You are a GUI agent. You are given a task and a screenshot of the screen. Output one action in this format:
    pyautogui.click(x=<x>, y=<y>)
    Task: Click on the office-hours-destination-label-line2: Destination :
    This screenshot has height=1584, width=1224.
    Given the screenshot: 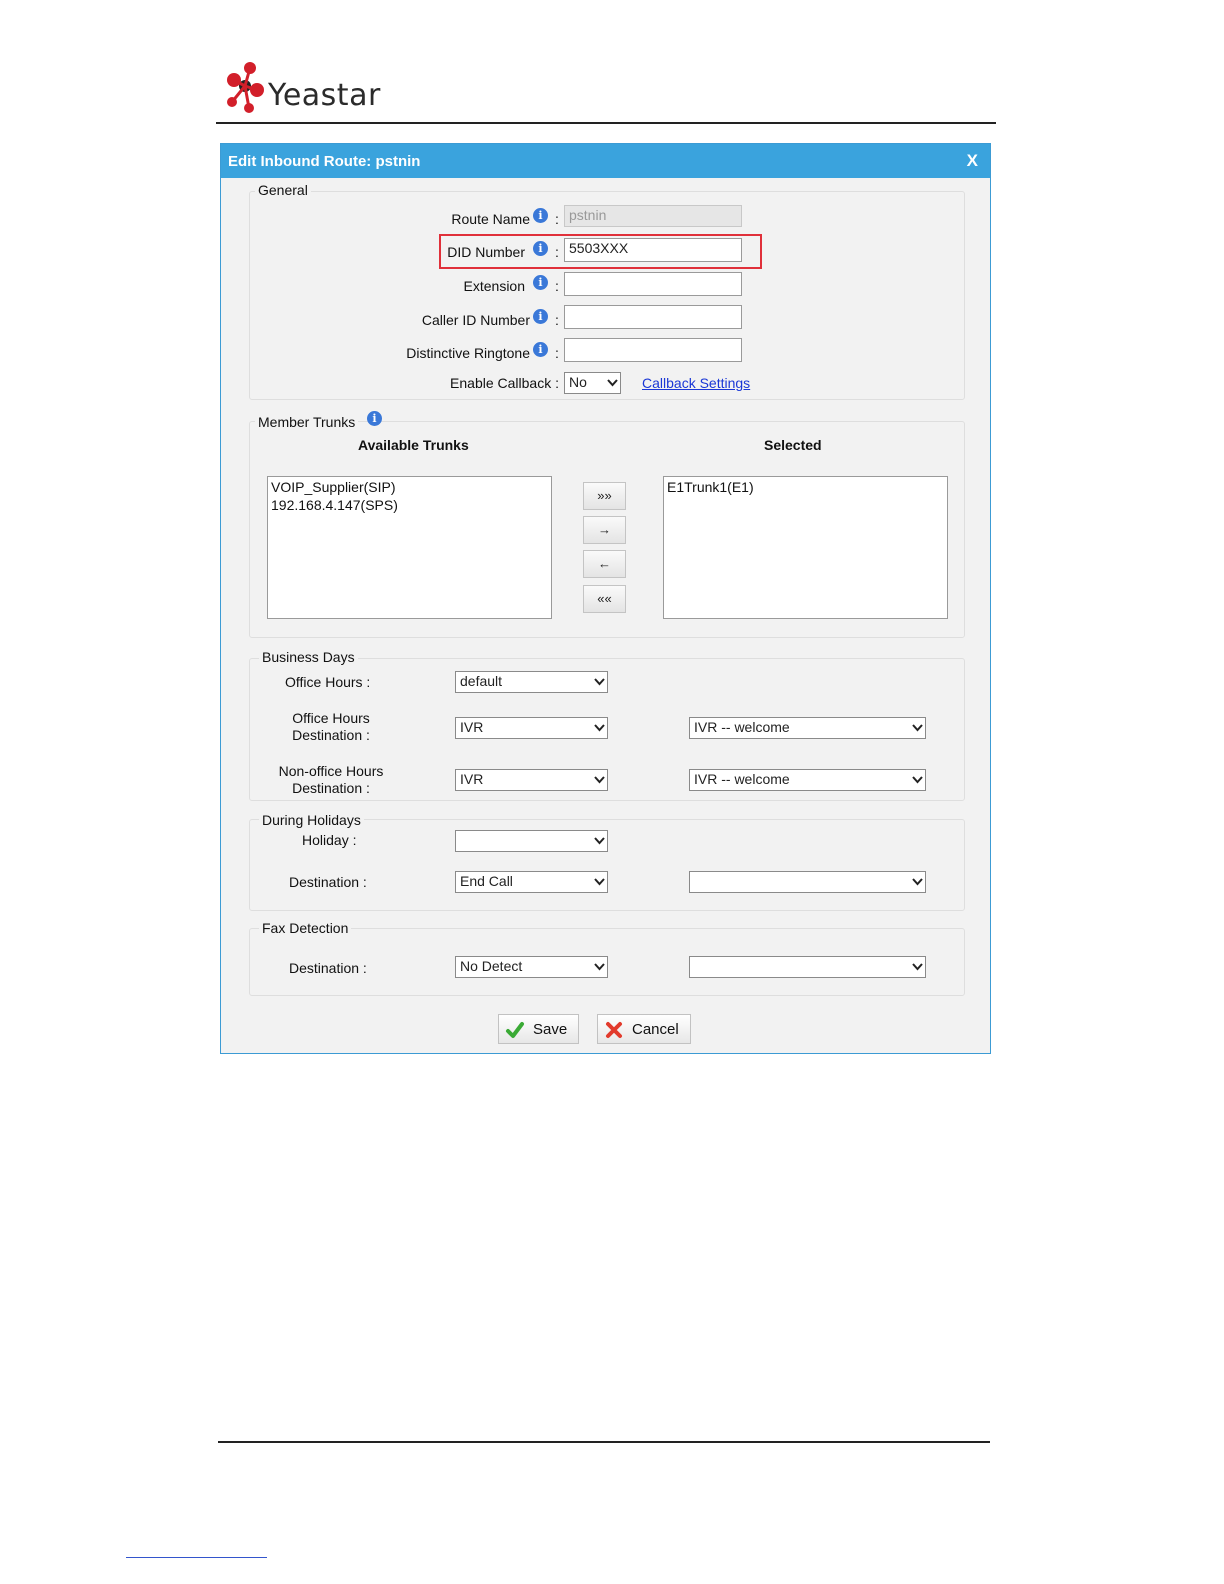 What is the action you would take?
    pyautogui.click(x=331, y=735)
    